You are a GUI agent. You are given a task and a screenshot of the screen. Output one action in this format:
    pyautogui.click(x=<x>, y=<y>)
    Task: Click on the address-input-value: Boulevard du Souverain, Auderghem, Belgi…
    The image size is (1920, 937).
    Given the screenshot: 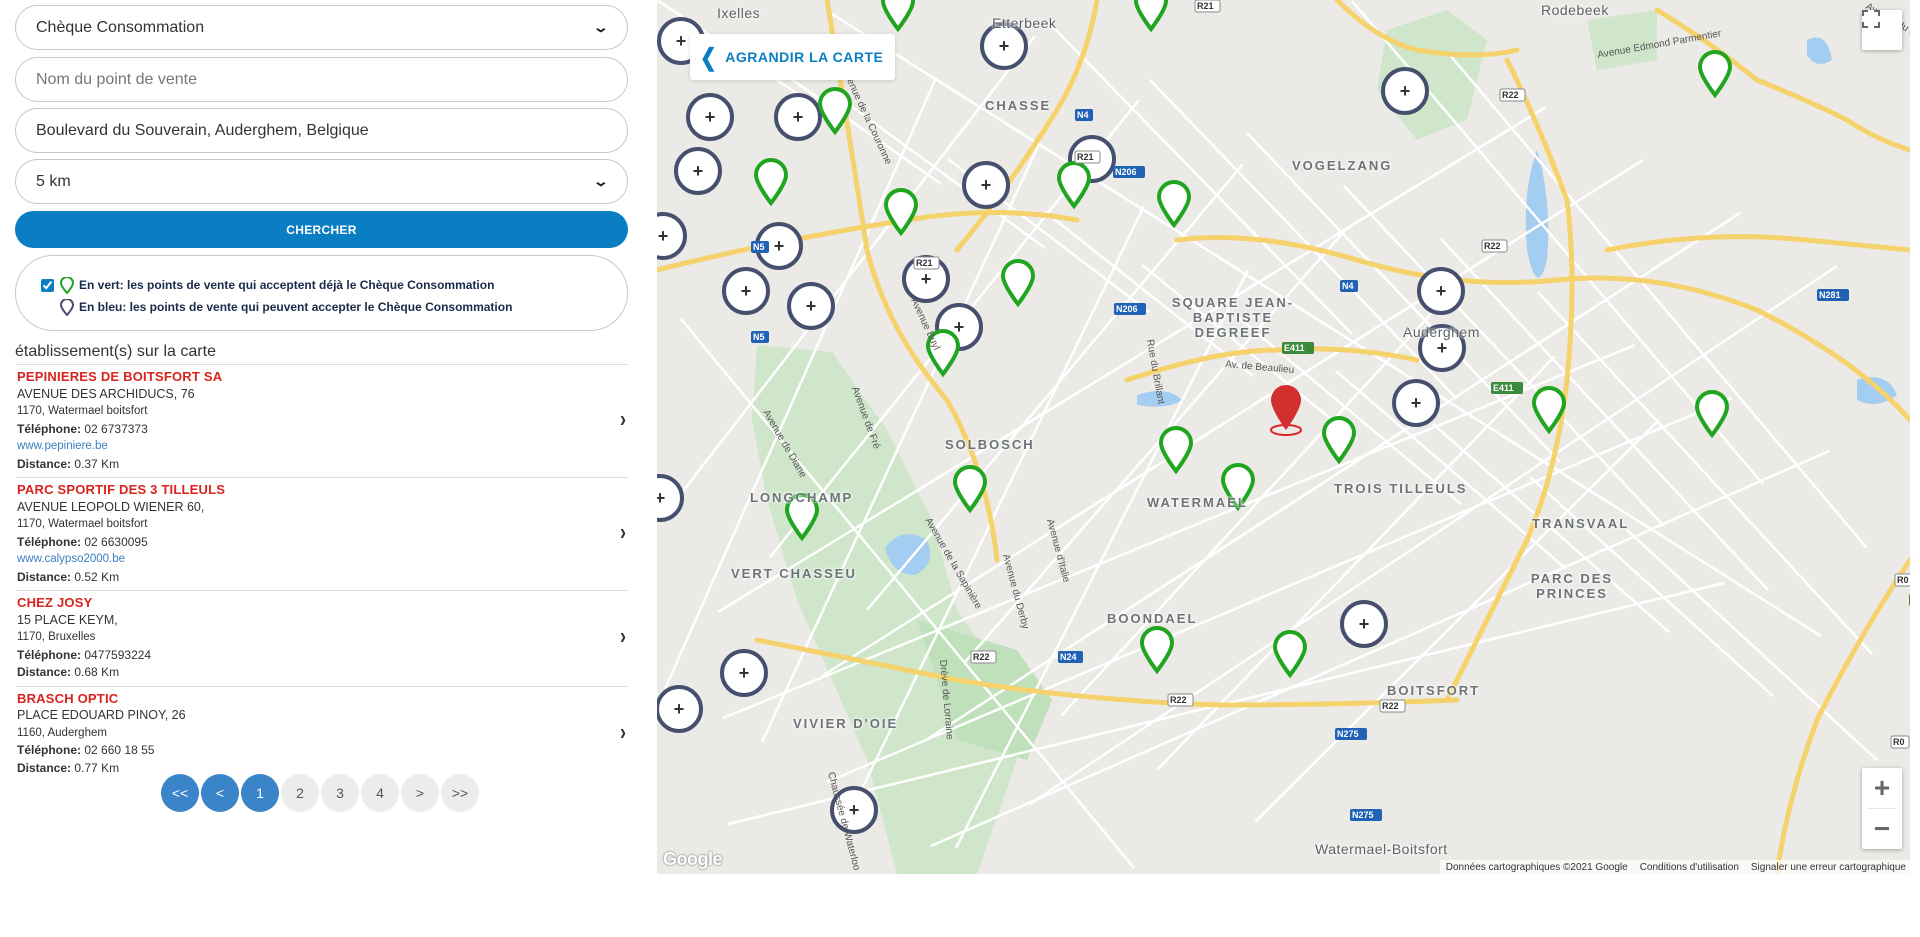 What is the action you would take?
    pyautogui.click(x=202, y=131)
    